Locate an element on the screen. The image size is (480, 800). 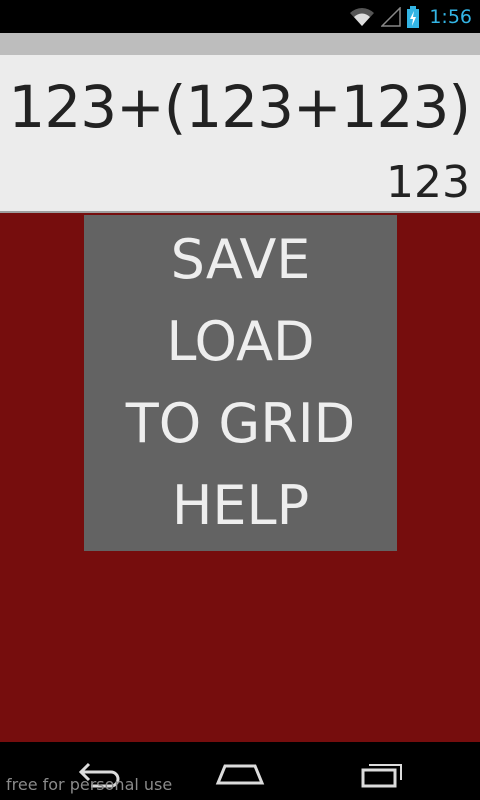
status-icons: 1:56 is located at coordinates (410, 16).